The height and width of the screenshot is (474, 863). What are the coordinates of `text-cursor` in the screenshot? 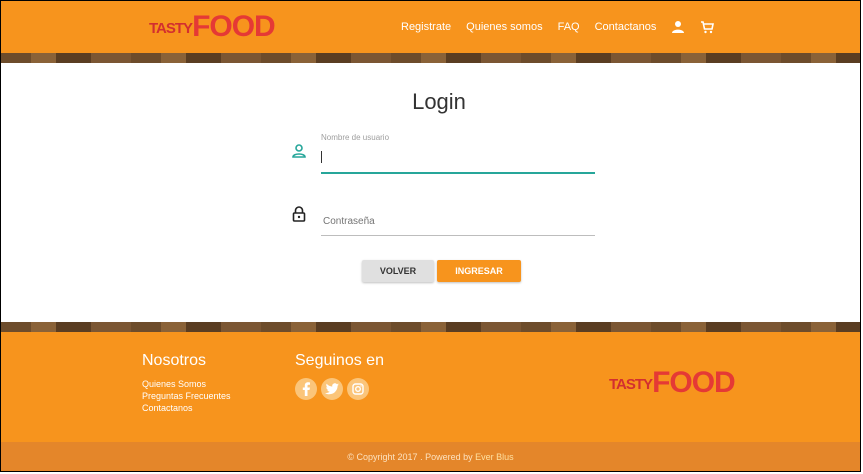 It's located at (321, 157).